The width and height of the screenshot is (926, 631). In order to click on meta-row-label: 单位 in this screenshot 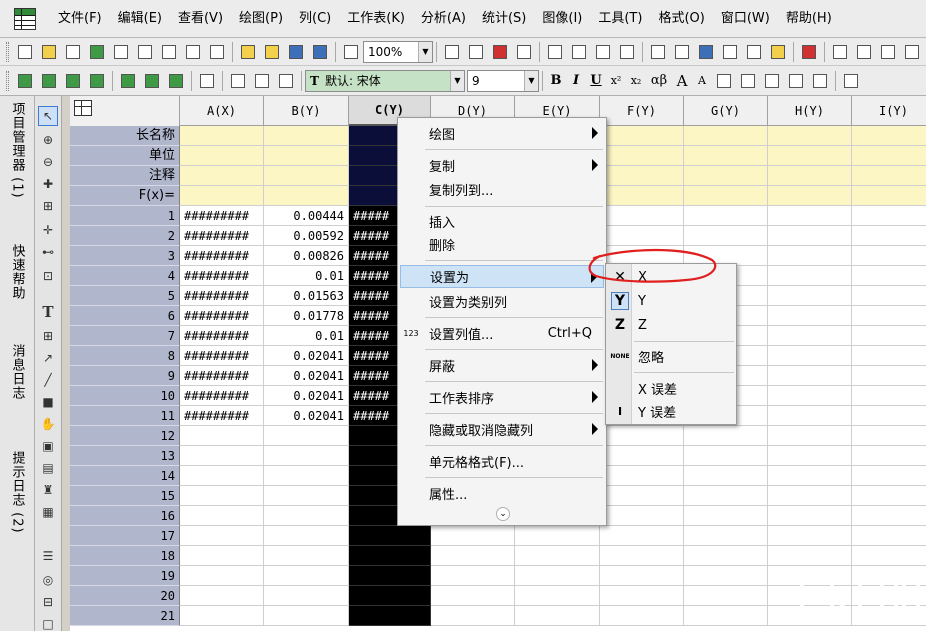, I will do `click(125, 156)`.